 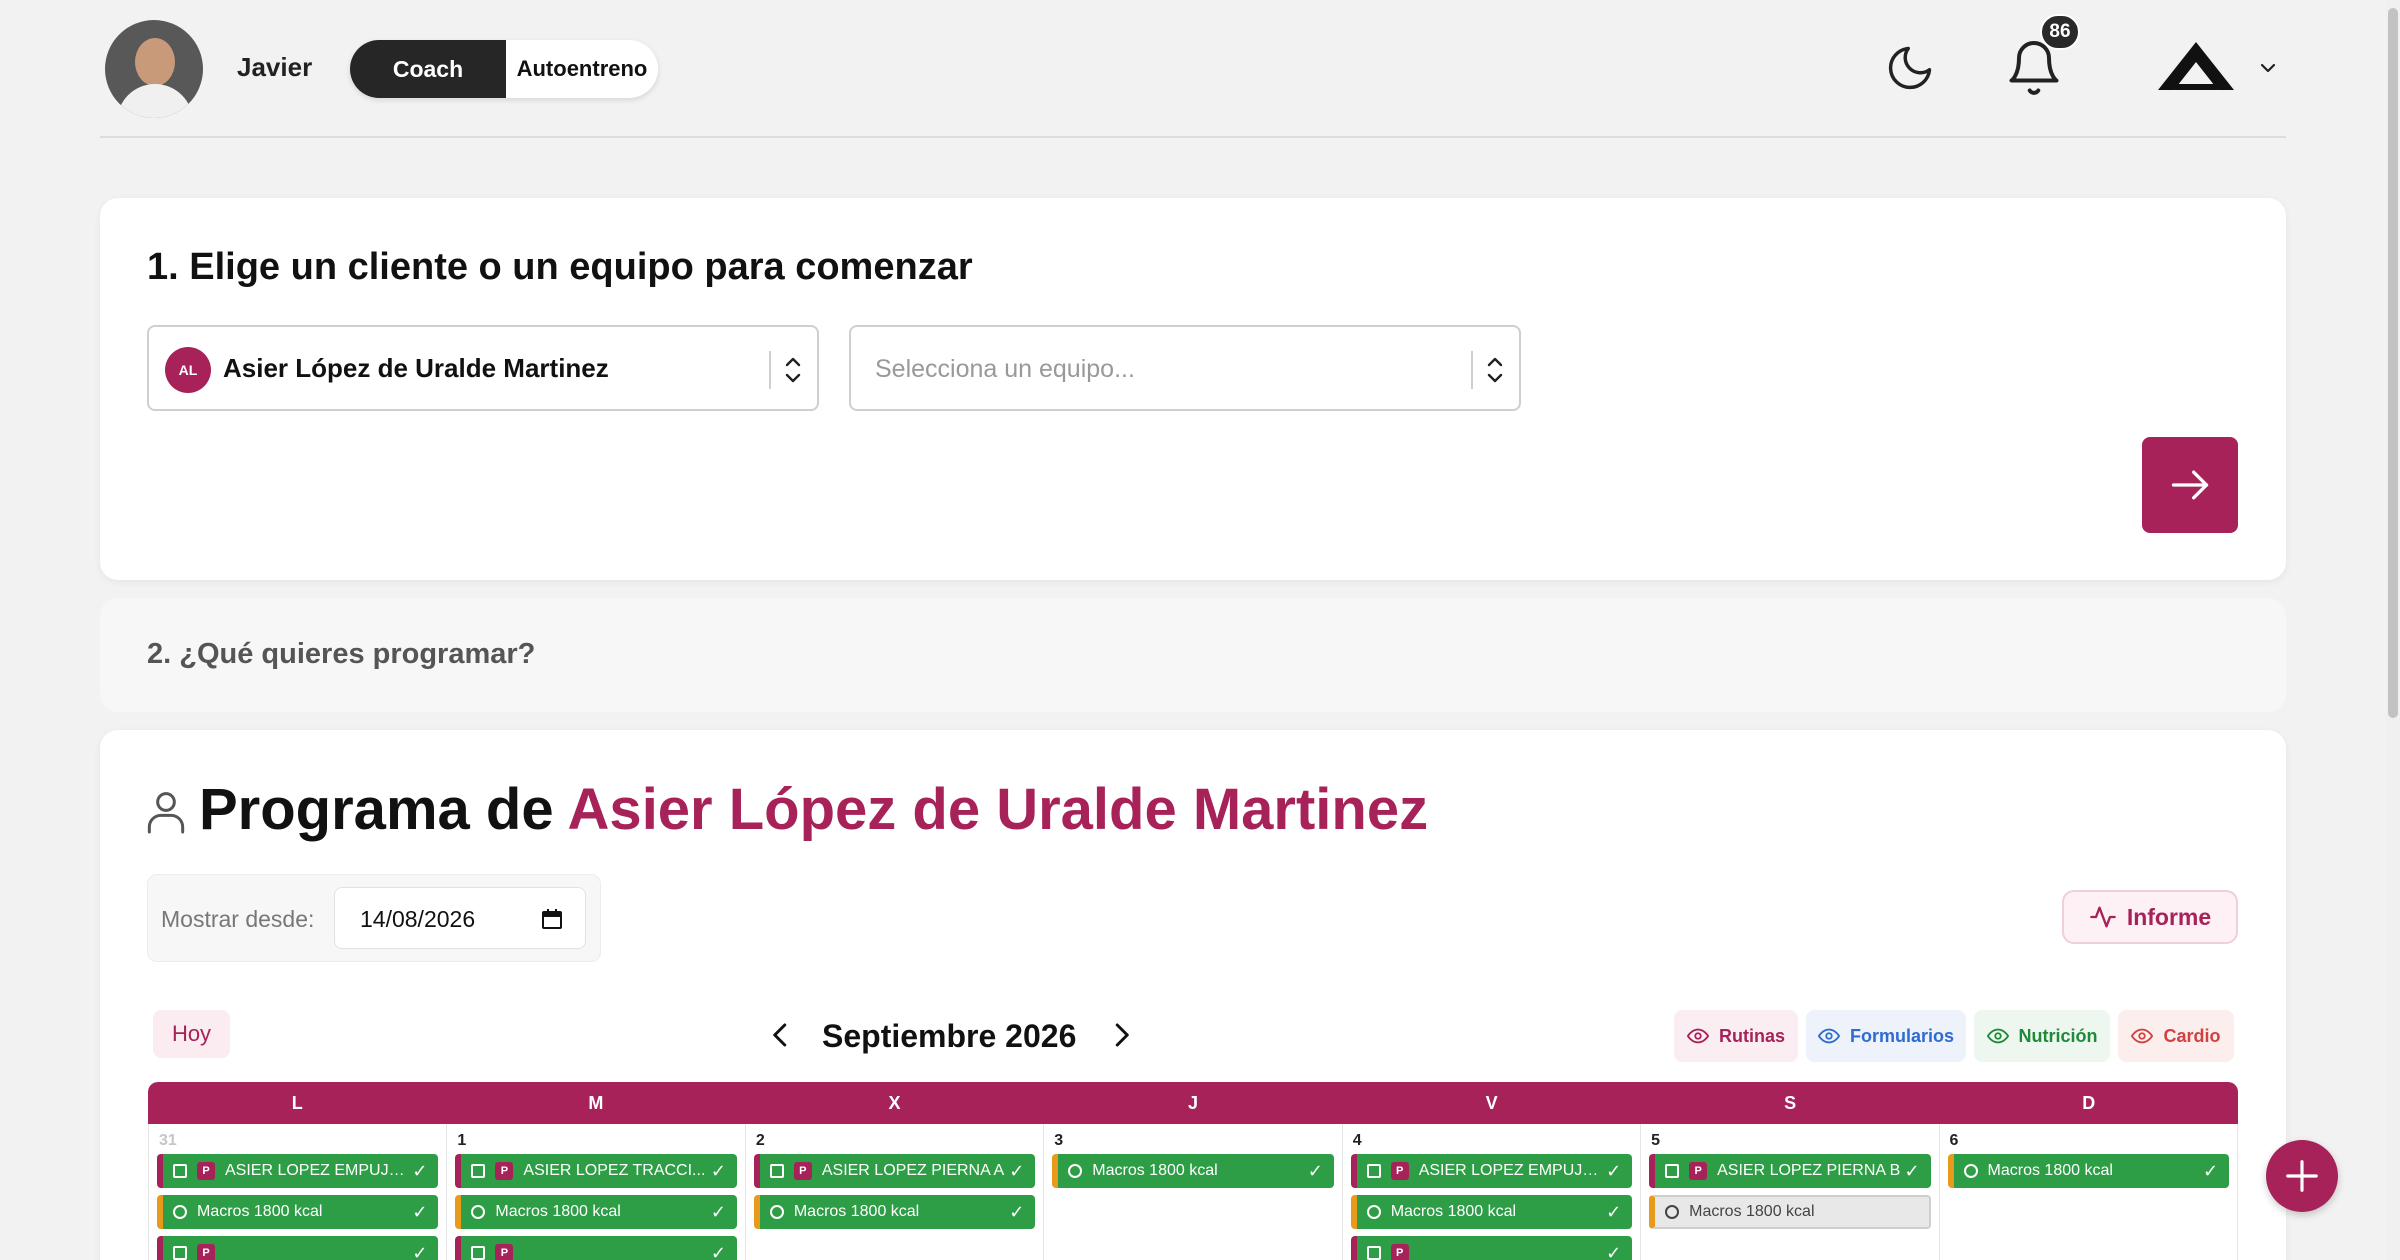 I want to click on add-floating-button, so click(x=2302, y=1176).